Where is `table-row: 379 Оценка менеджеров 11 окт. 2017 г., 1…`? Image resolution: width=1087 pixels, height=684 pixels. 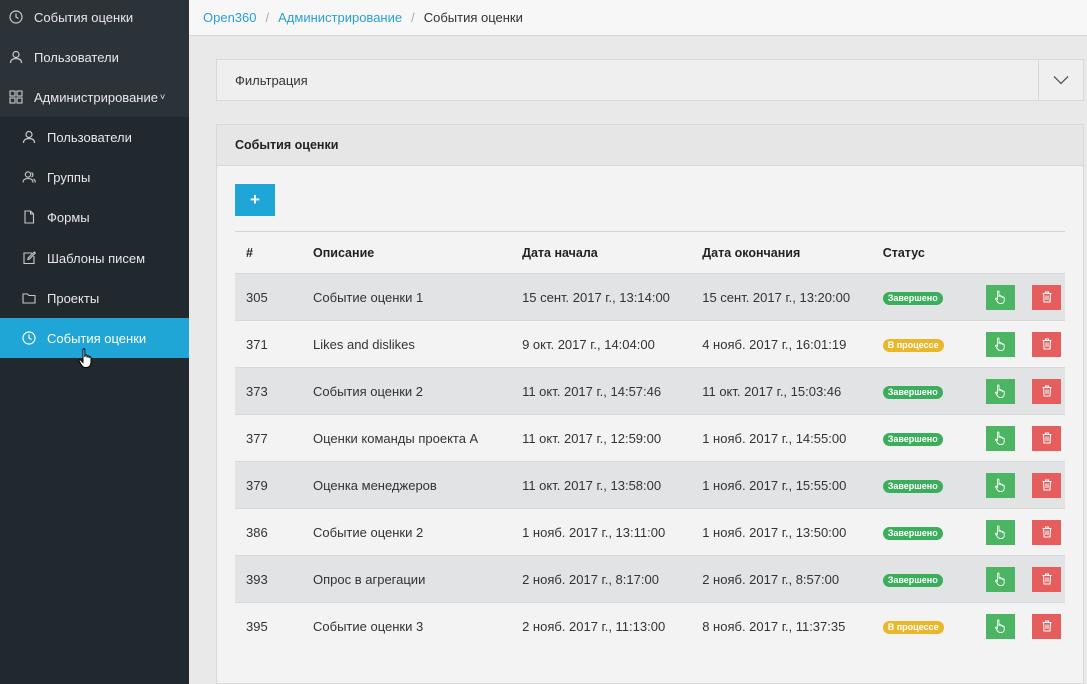 table-row: 379 Оценка менеджеров 11 окт. 2017 г., 1… is located at coordinates (650, 485).